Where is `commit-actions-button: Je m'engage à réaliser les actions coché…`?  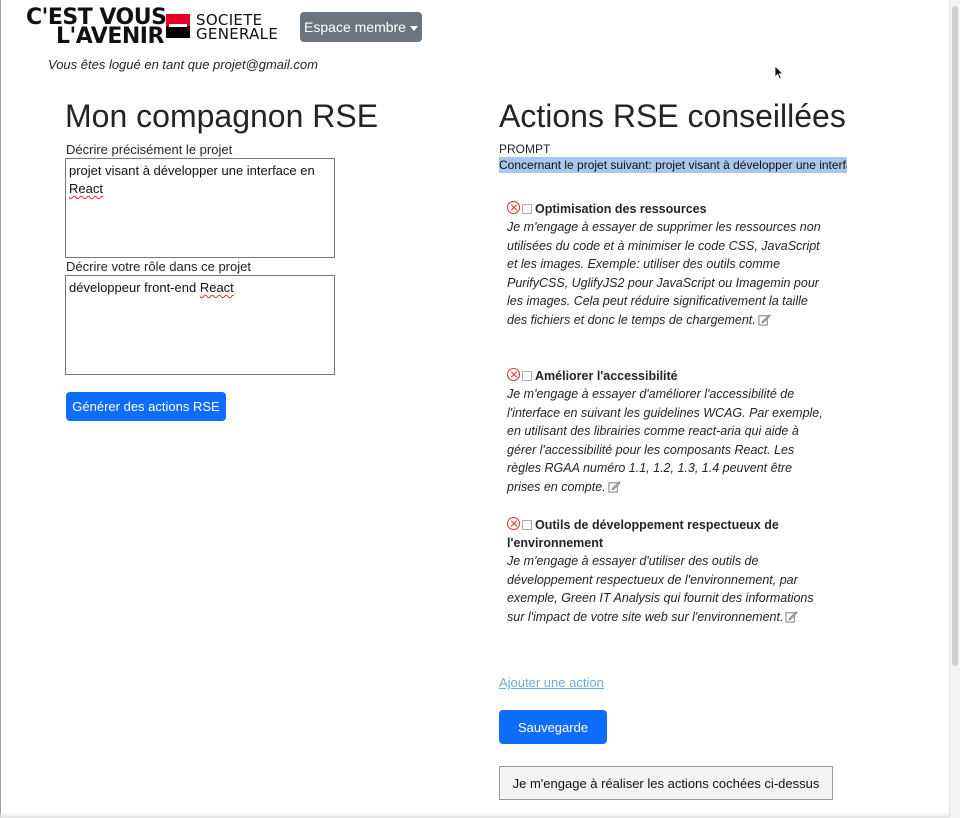
commit-actions-button: Je m'engage à réaliser les actions coché… is located at coordinates (666, 783).